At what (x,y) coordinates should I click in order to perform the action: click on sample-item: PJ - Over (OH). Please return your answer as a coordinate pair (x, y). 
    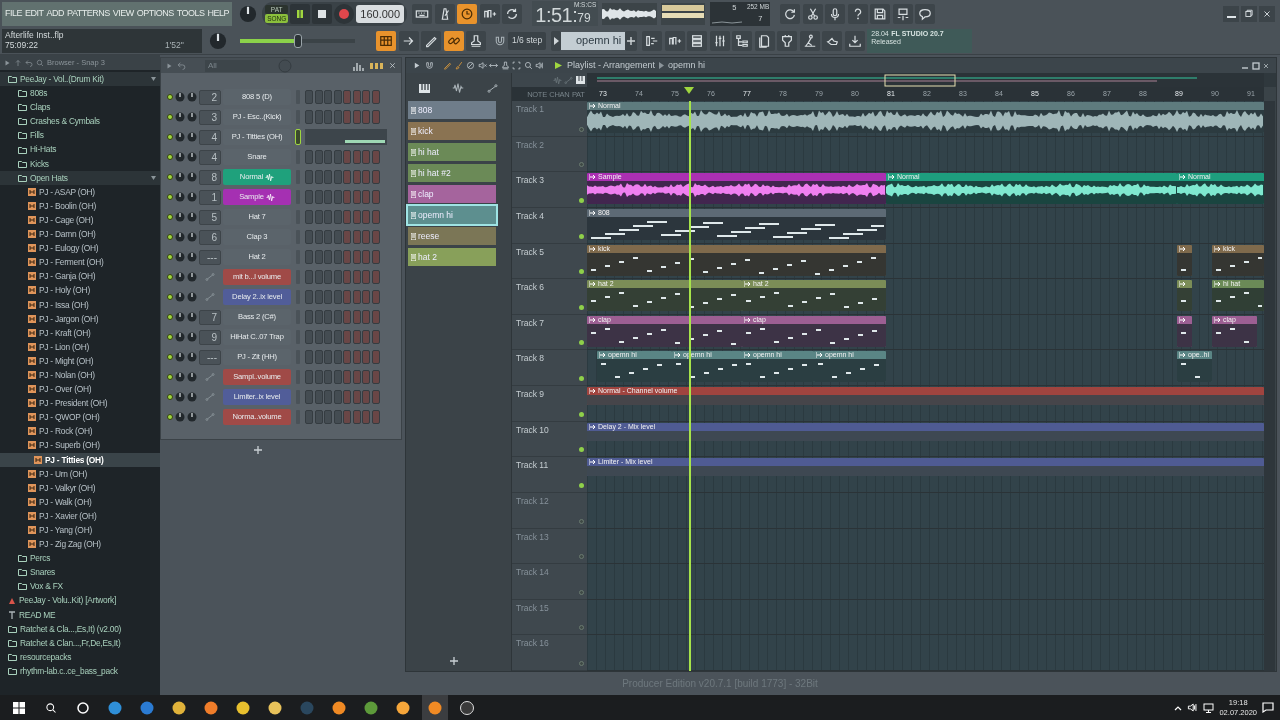
    Looking at the image, I should click on (80, 389).